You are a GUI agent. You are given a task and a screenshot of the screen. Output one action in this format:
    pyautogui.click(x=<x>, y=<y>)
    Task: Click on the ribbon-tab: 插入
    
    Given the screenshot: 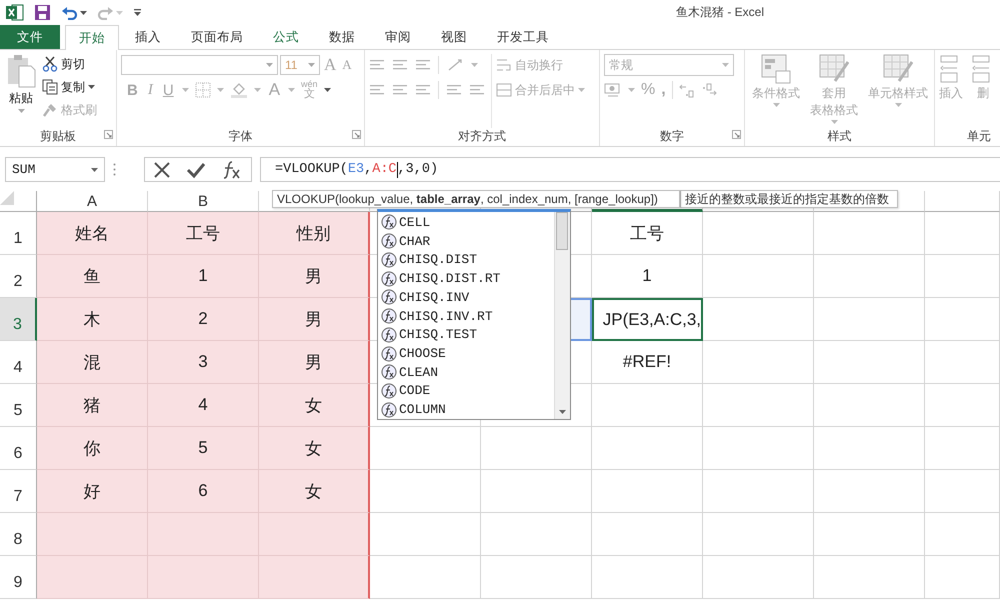 What is the action you would take?
    pyautogui.click(x=148, y=37)
    